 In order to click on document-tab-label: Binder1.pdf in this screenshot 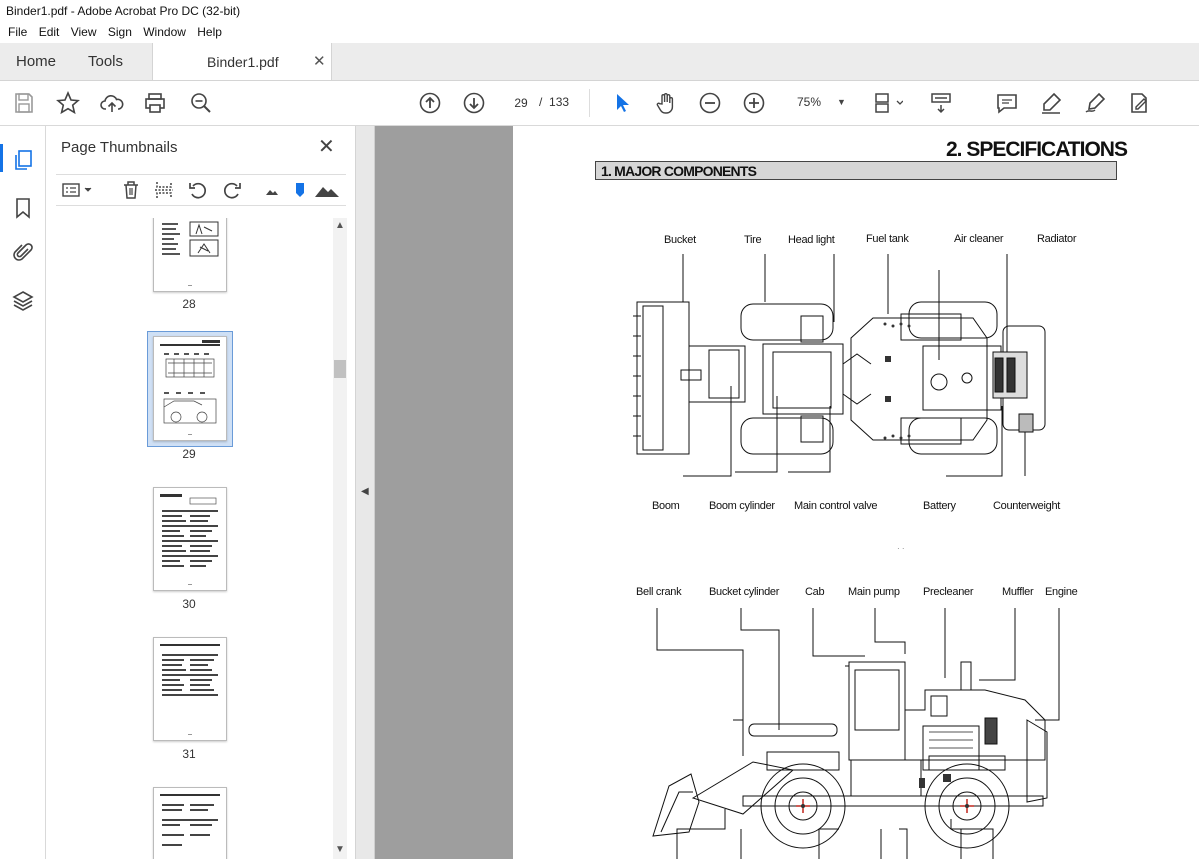, I will do `click(243, 62)`.